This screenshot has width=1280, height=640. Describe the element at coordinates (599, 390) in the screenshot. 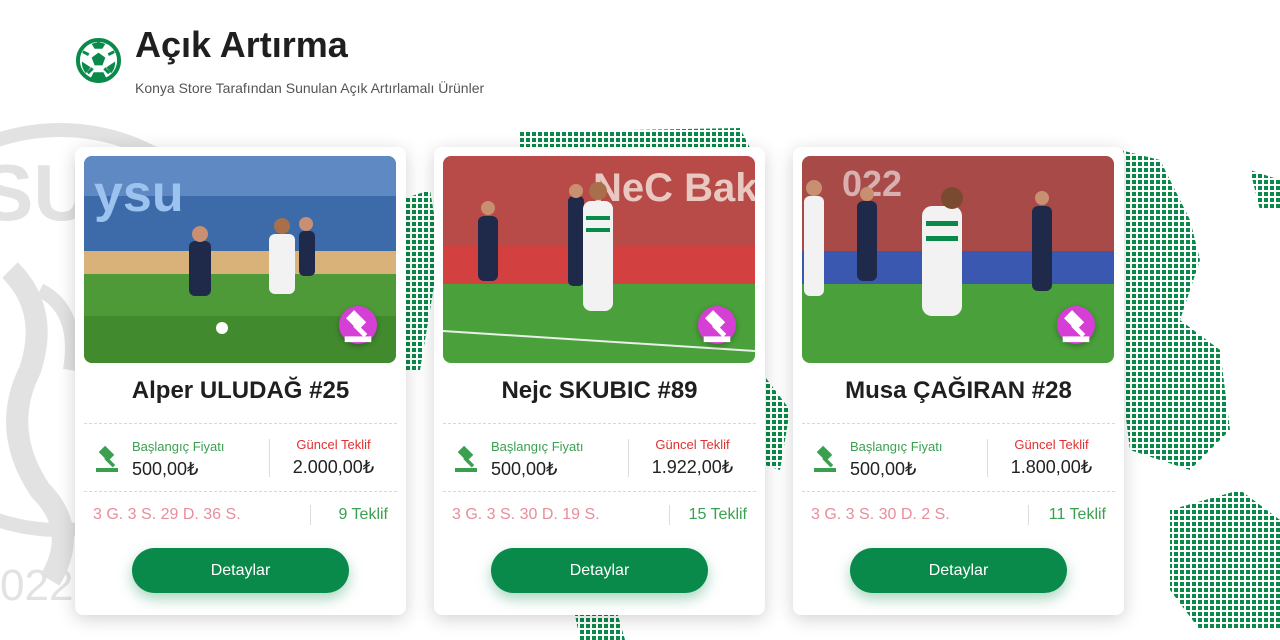

I see `product-title: Nejc SKUBIC #89` at that location.